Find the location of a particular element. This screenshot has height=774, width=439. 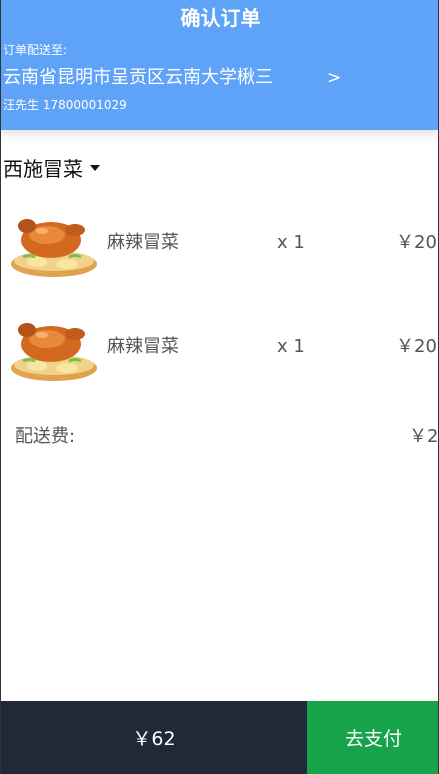

caret-down-icon is located at coordinates (95, 168).